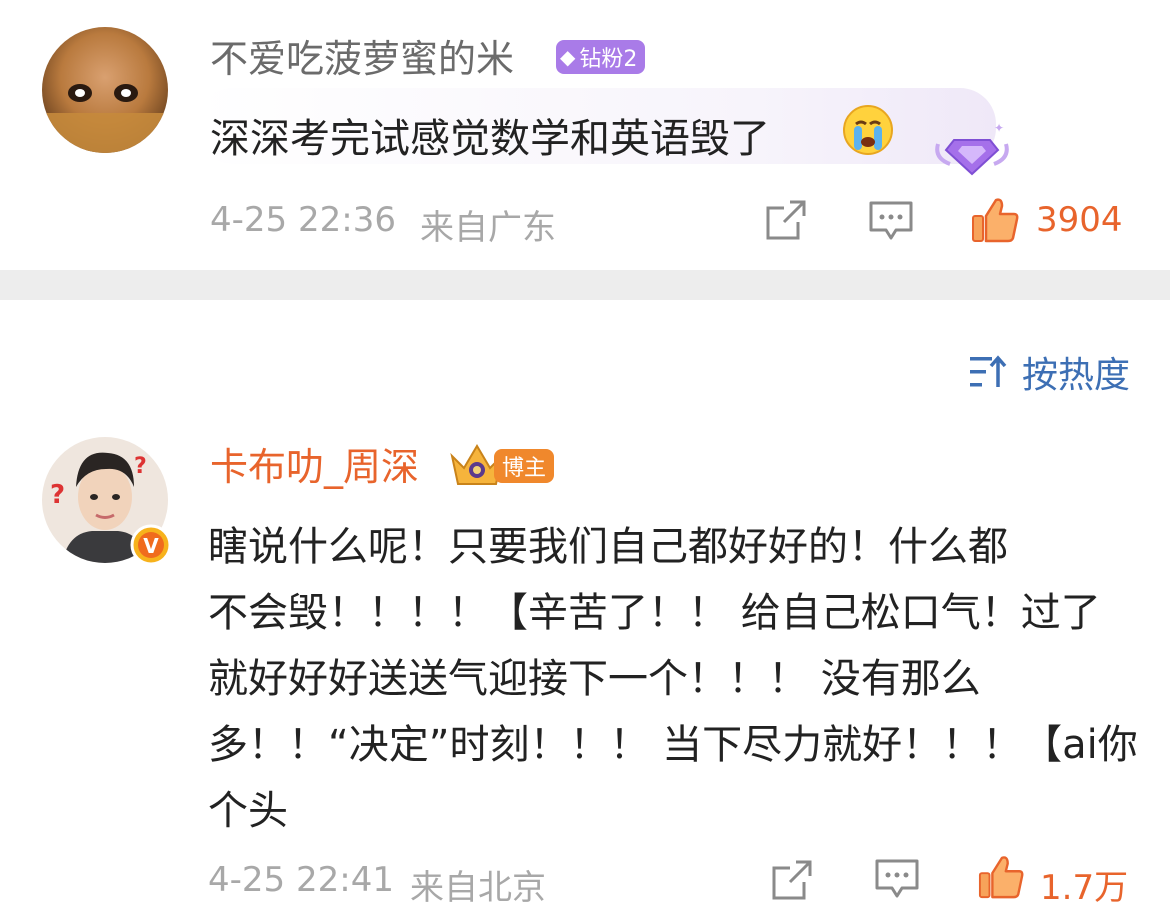 Image resolution: width=1170 pixels, height=909 pixels. Describe the element at coordinates (1079, 220) in the screenshot. I see `like-count: 3904` at that location.